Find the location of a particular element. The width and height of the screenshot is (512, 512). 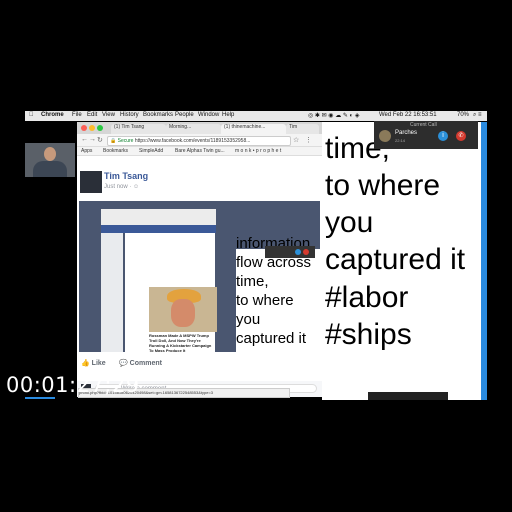

comment-label: Comment is located at coordinates (145, 363).